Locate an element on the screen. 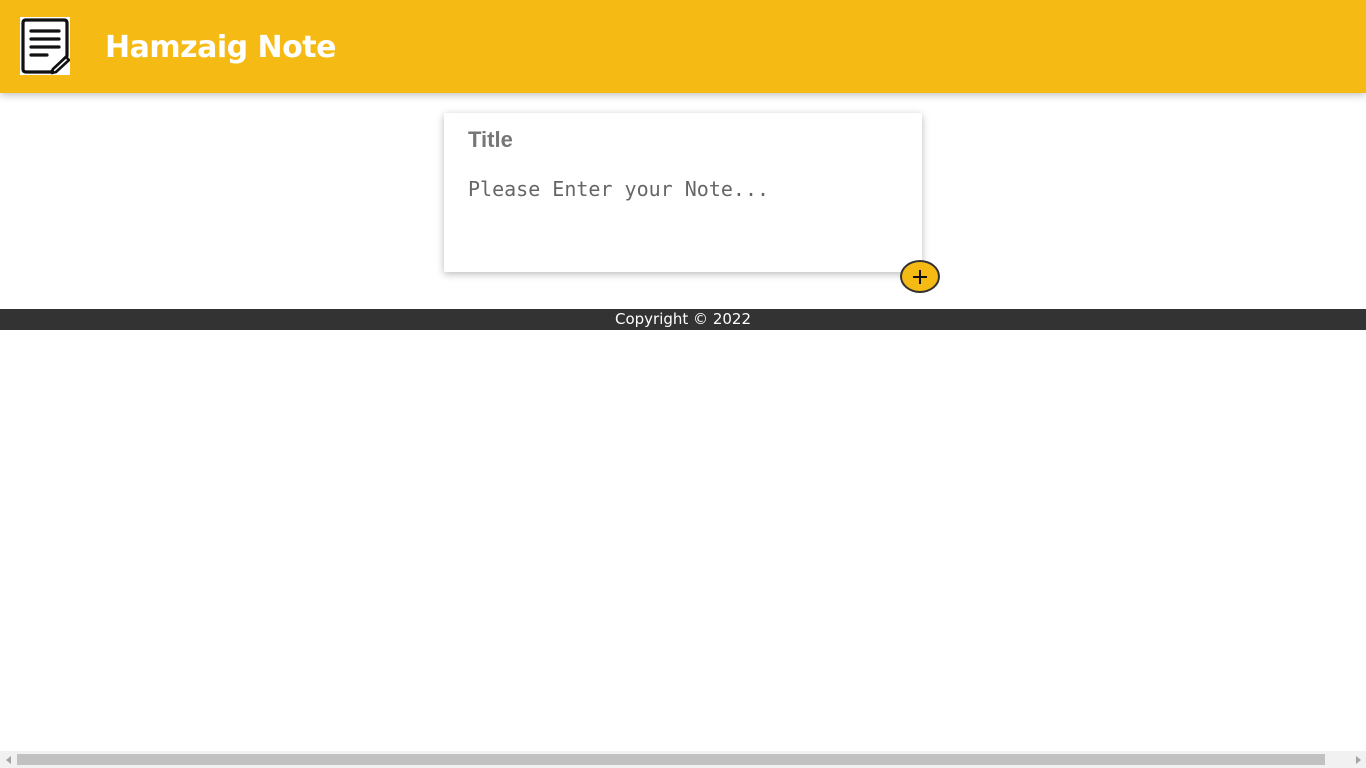  create-note-form is located at coordinates (683, 192).